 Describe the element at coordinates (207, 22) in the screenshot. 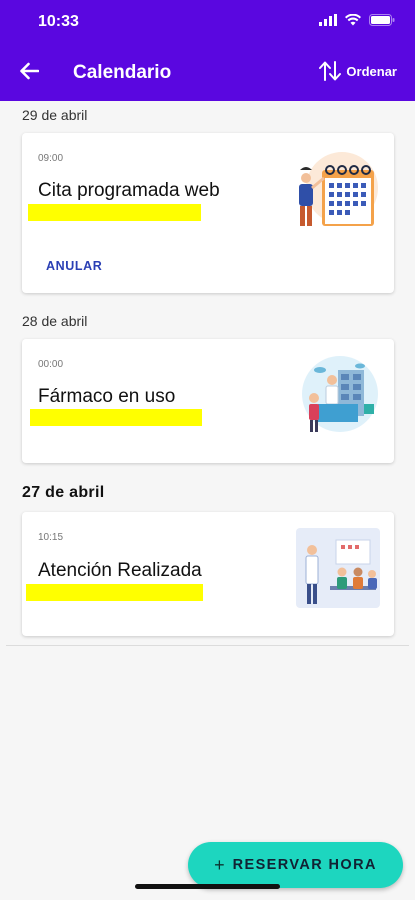

I see `status-bar: 10:33` at that location.